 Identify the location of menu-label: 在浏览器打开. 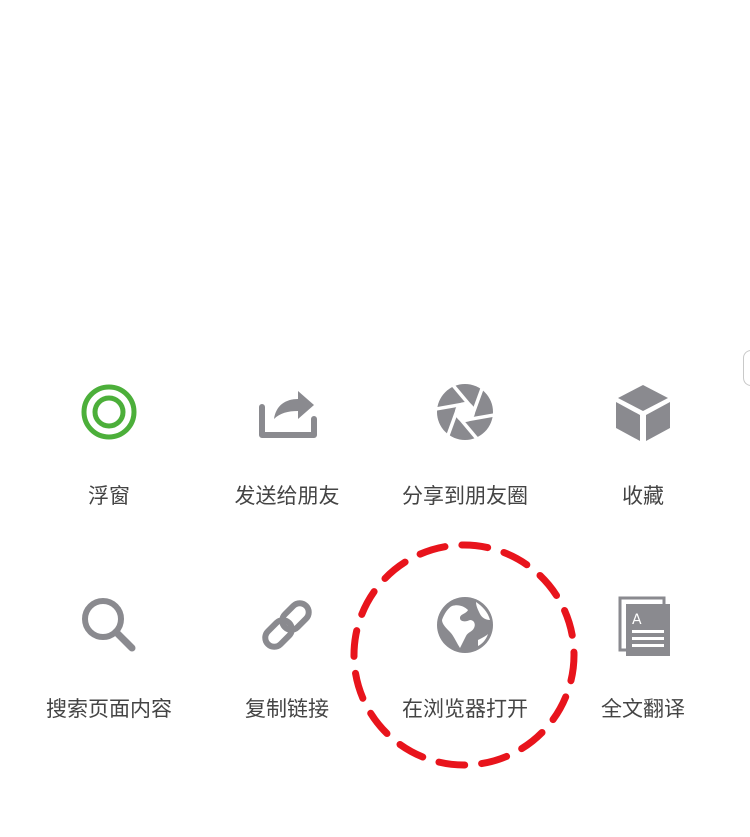
(465, 709).